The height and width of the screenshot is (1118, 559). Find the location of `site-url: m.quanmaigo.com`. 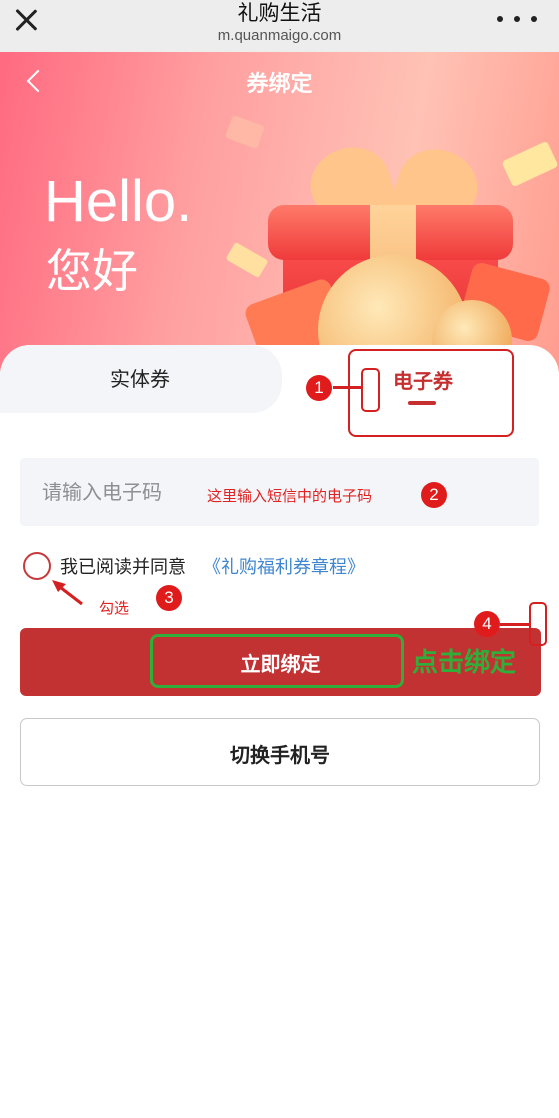

site-url: m.quanmaigo.com is located at coordinates (279, 35).